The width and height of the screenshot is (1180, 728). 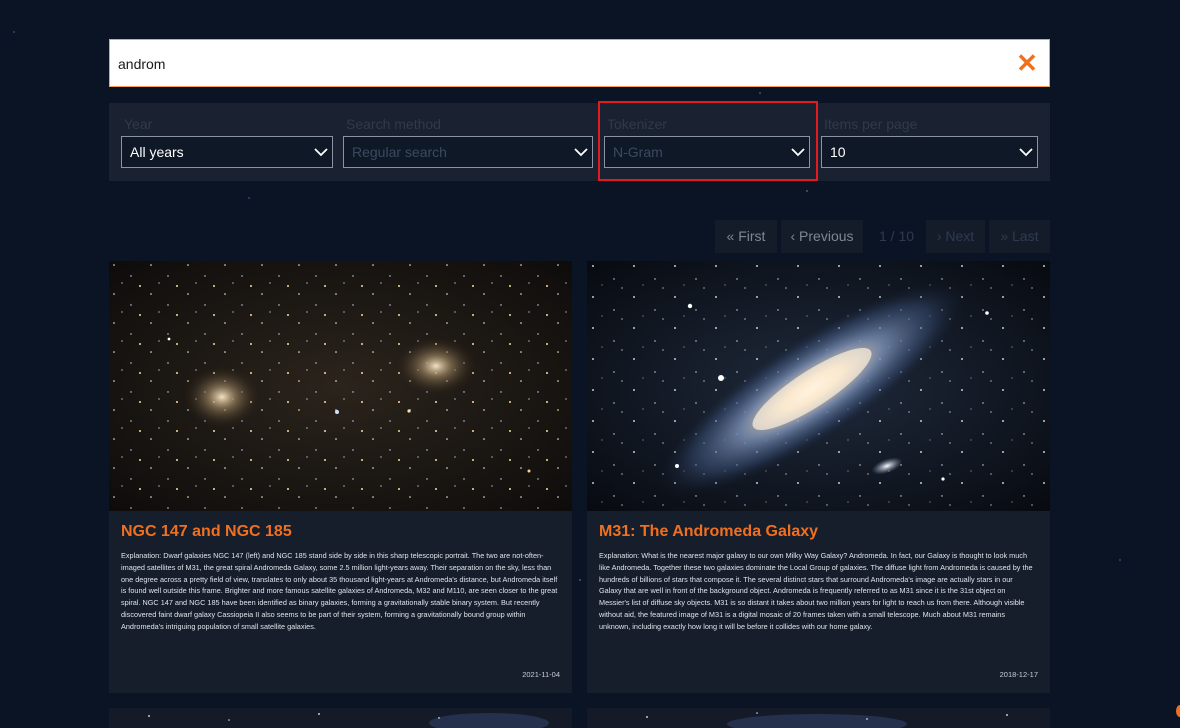 I want to click on items-per-page-select-value: 10, so click(x=838, y=152).